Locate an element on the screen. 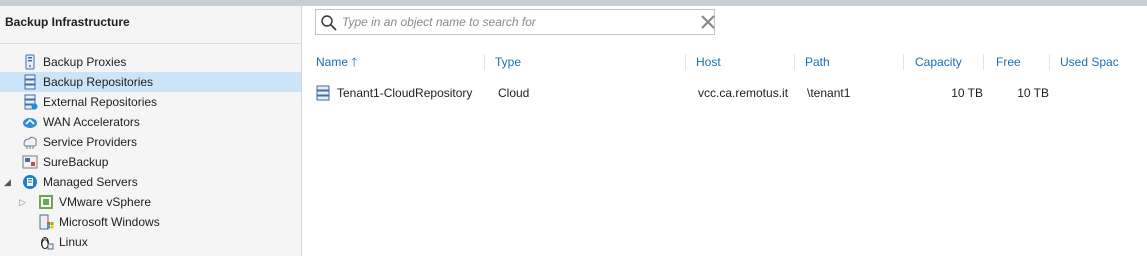 This screenshot has height=256, width=1147. tree-item-label: Microsoft Windows is located at coordinates (109, 222).